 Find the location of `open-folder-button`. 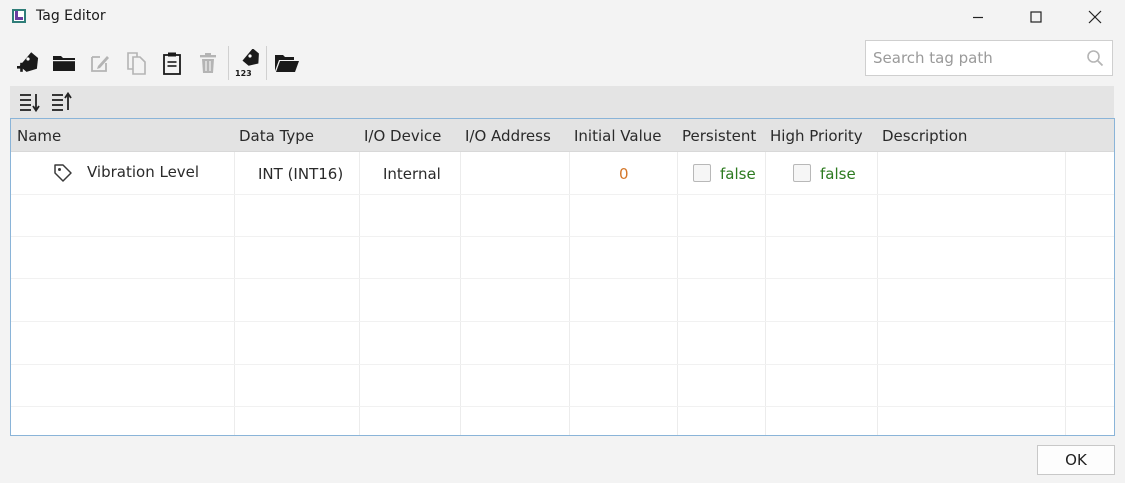

open-folder-button is located at coordinates (287, 63).